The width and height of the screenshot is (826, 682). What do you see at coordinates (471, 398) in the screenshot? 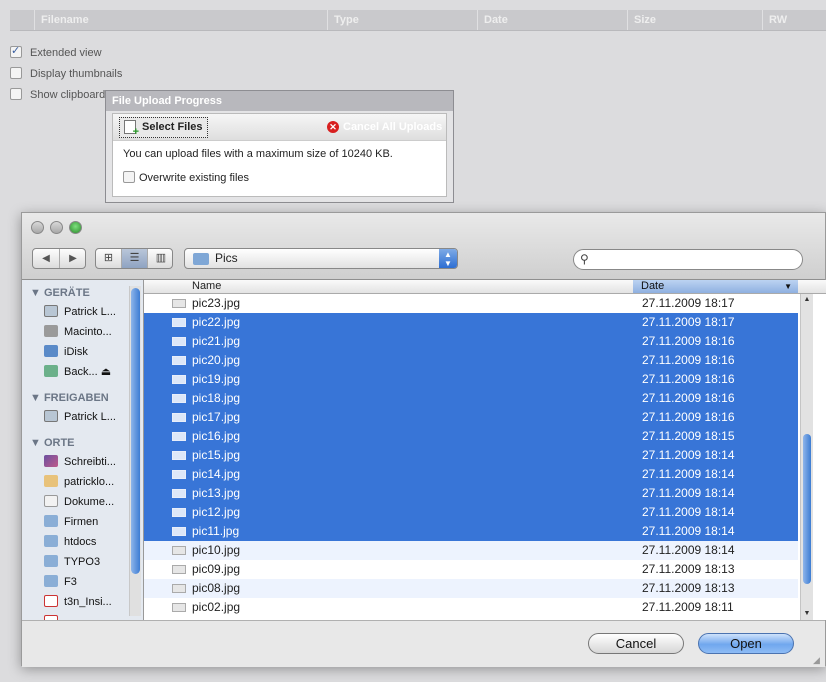
I see `file-row: pic18.jpg 27.11.2009 18:16` at bounding box center [471, 398].